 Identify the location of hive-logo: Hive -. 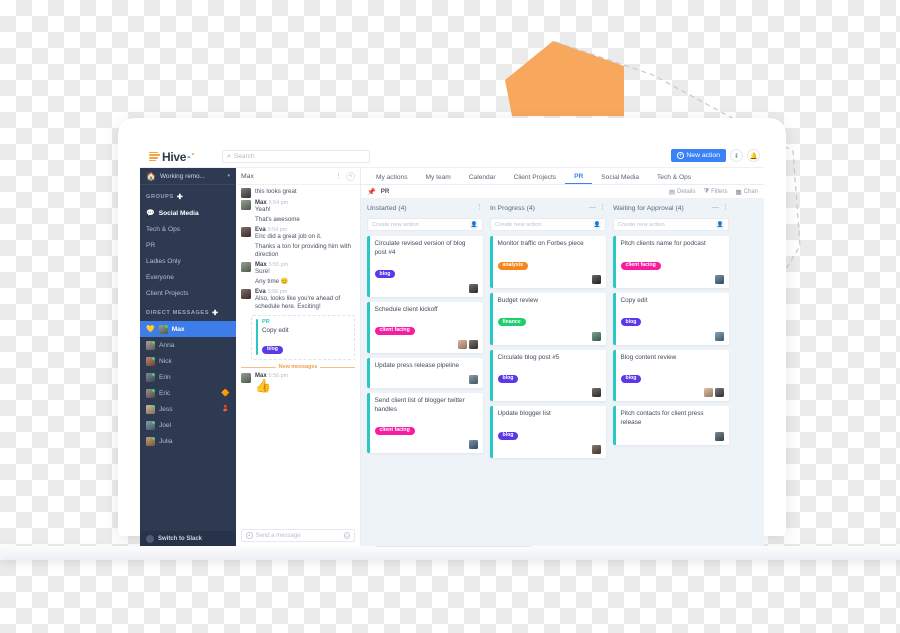
(177, 157).